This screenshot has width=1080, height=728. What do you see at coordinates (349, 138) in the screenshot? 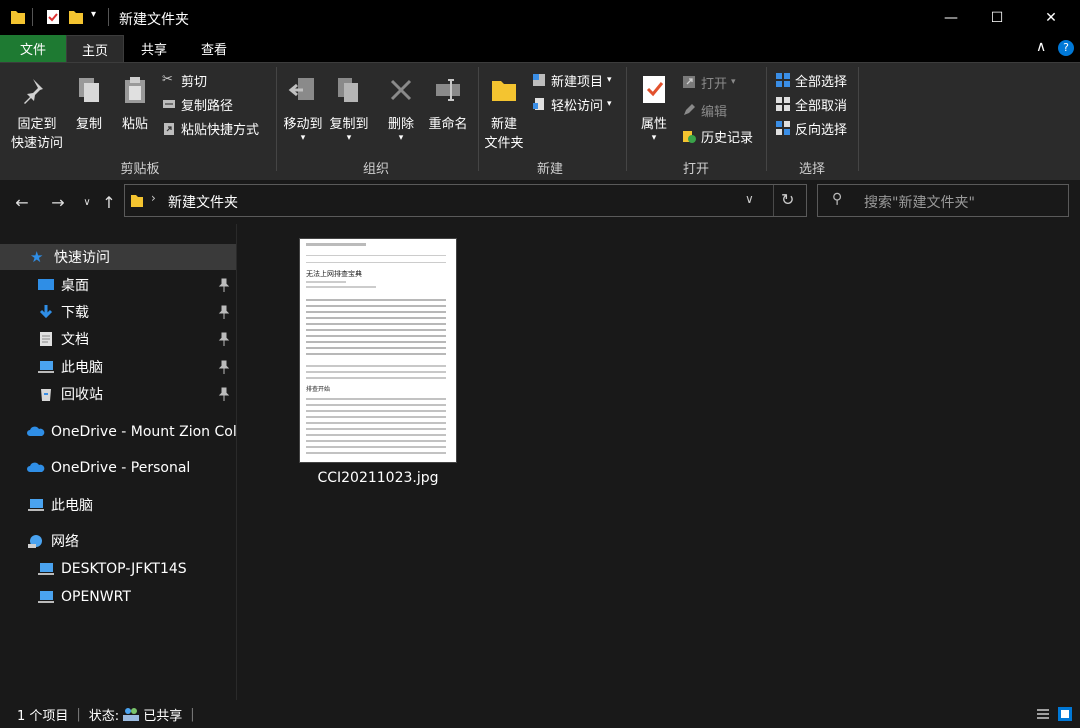
I see `copy-to-dropdown-icon: ▾` at bounding box center [349, 138].